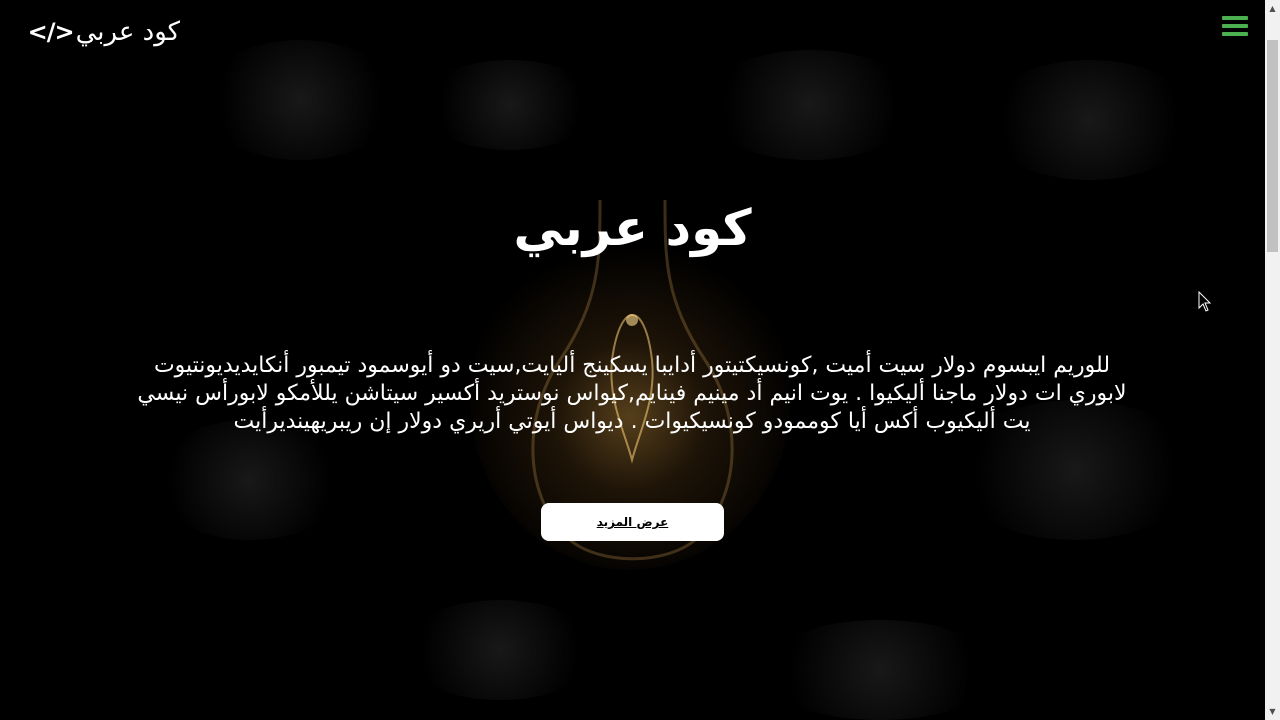 This screenshot has width=1280, height=720. What do you see at coordinates (1205, 301) in the screenshot?
I see `mouse-cursor-icon` at bounding box center [1205, 301].